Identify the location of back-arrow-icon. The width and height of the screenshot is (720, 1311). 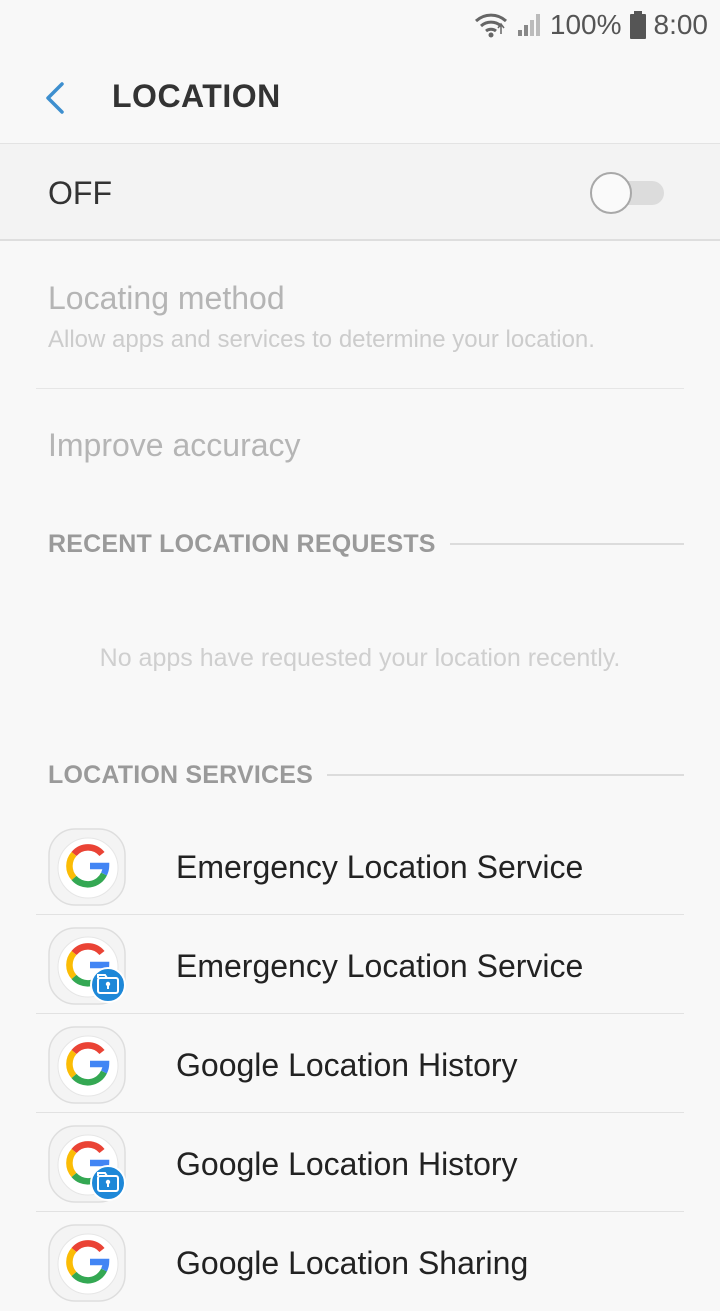
(55, 98).